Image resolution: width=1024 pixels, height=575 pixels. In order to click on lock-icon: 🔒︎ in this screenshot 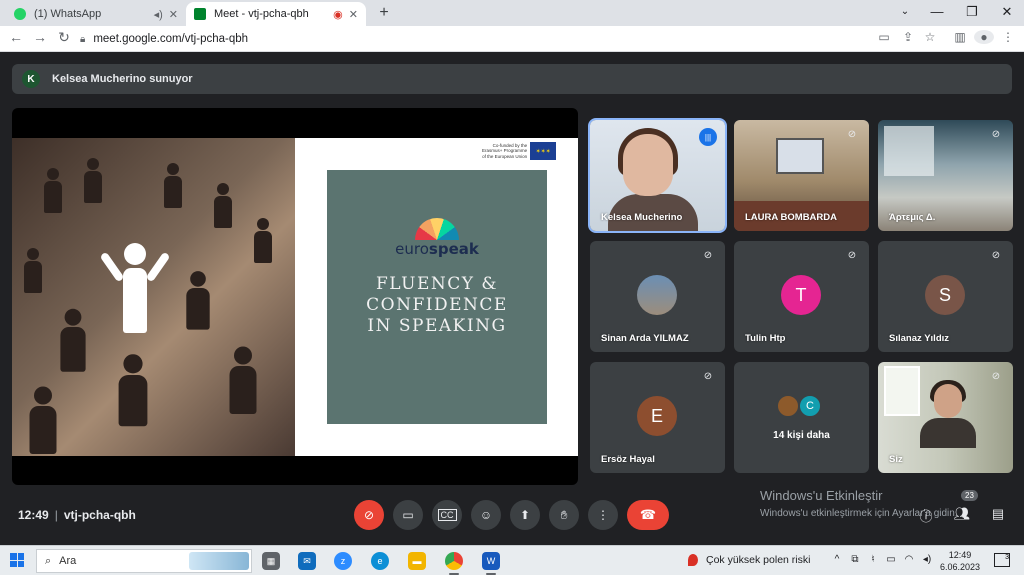, I will do `click(83, 39)`.